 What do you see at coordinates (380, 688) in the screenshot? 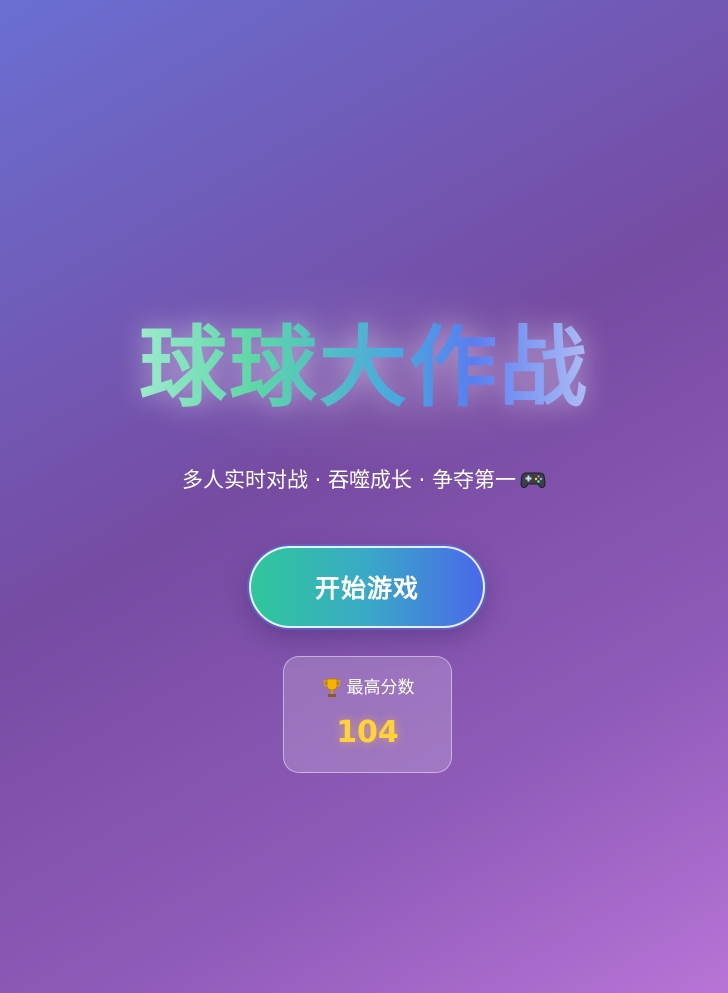
I see `high-score-label: 最高分数` at bounding box center [380, 688].